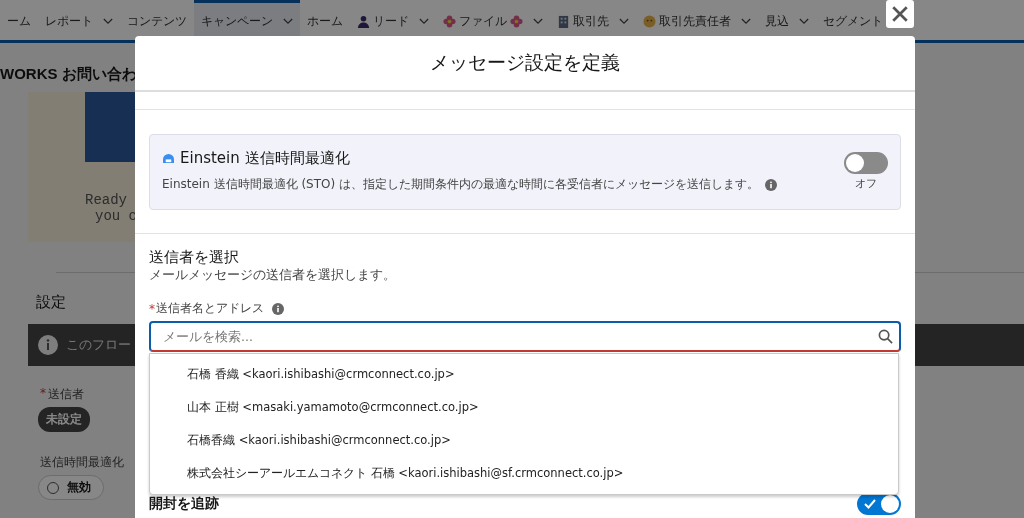 This screenshot has height=518, width=1024. I want to click on checkmark-icon, so click(870, 504).